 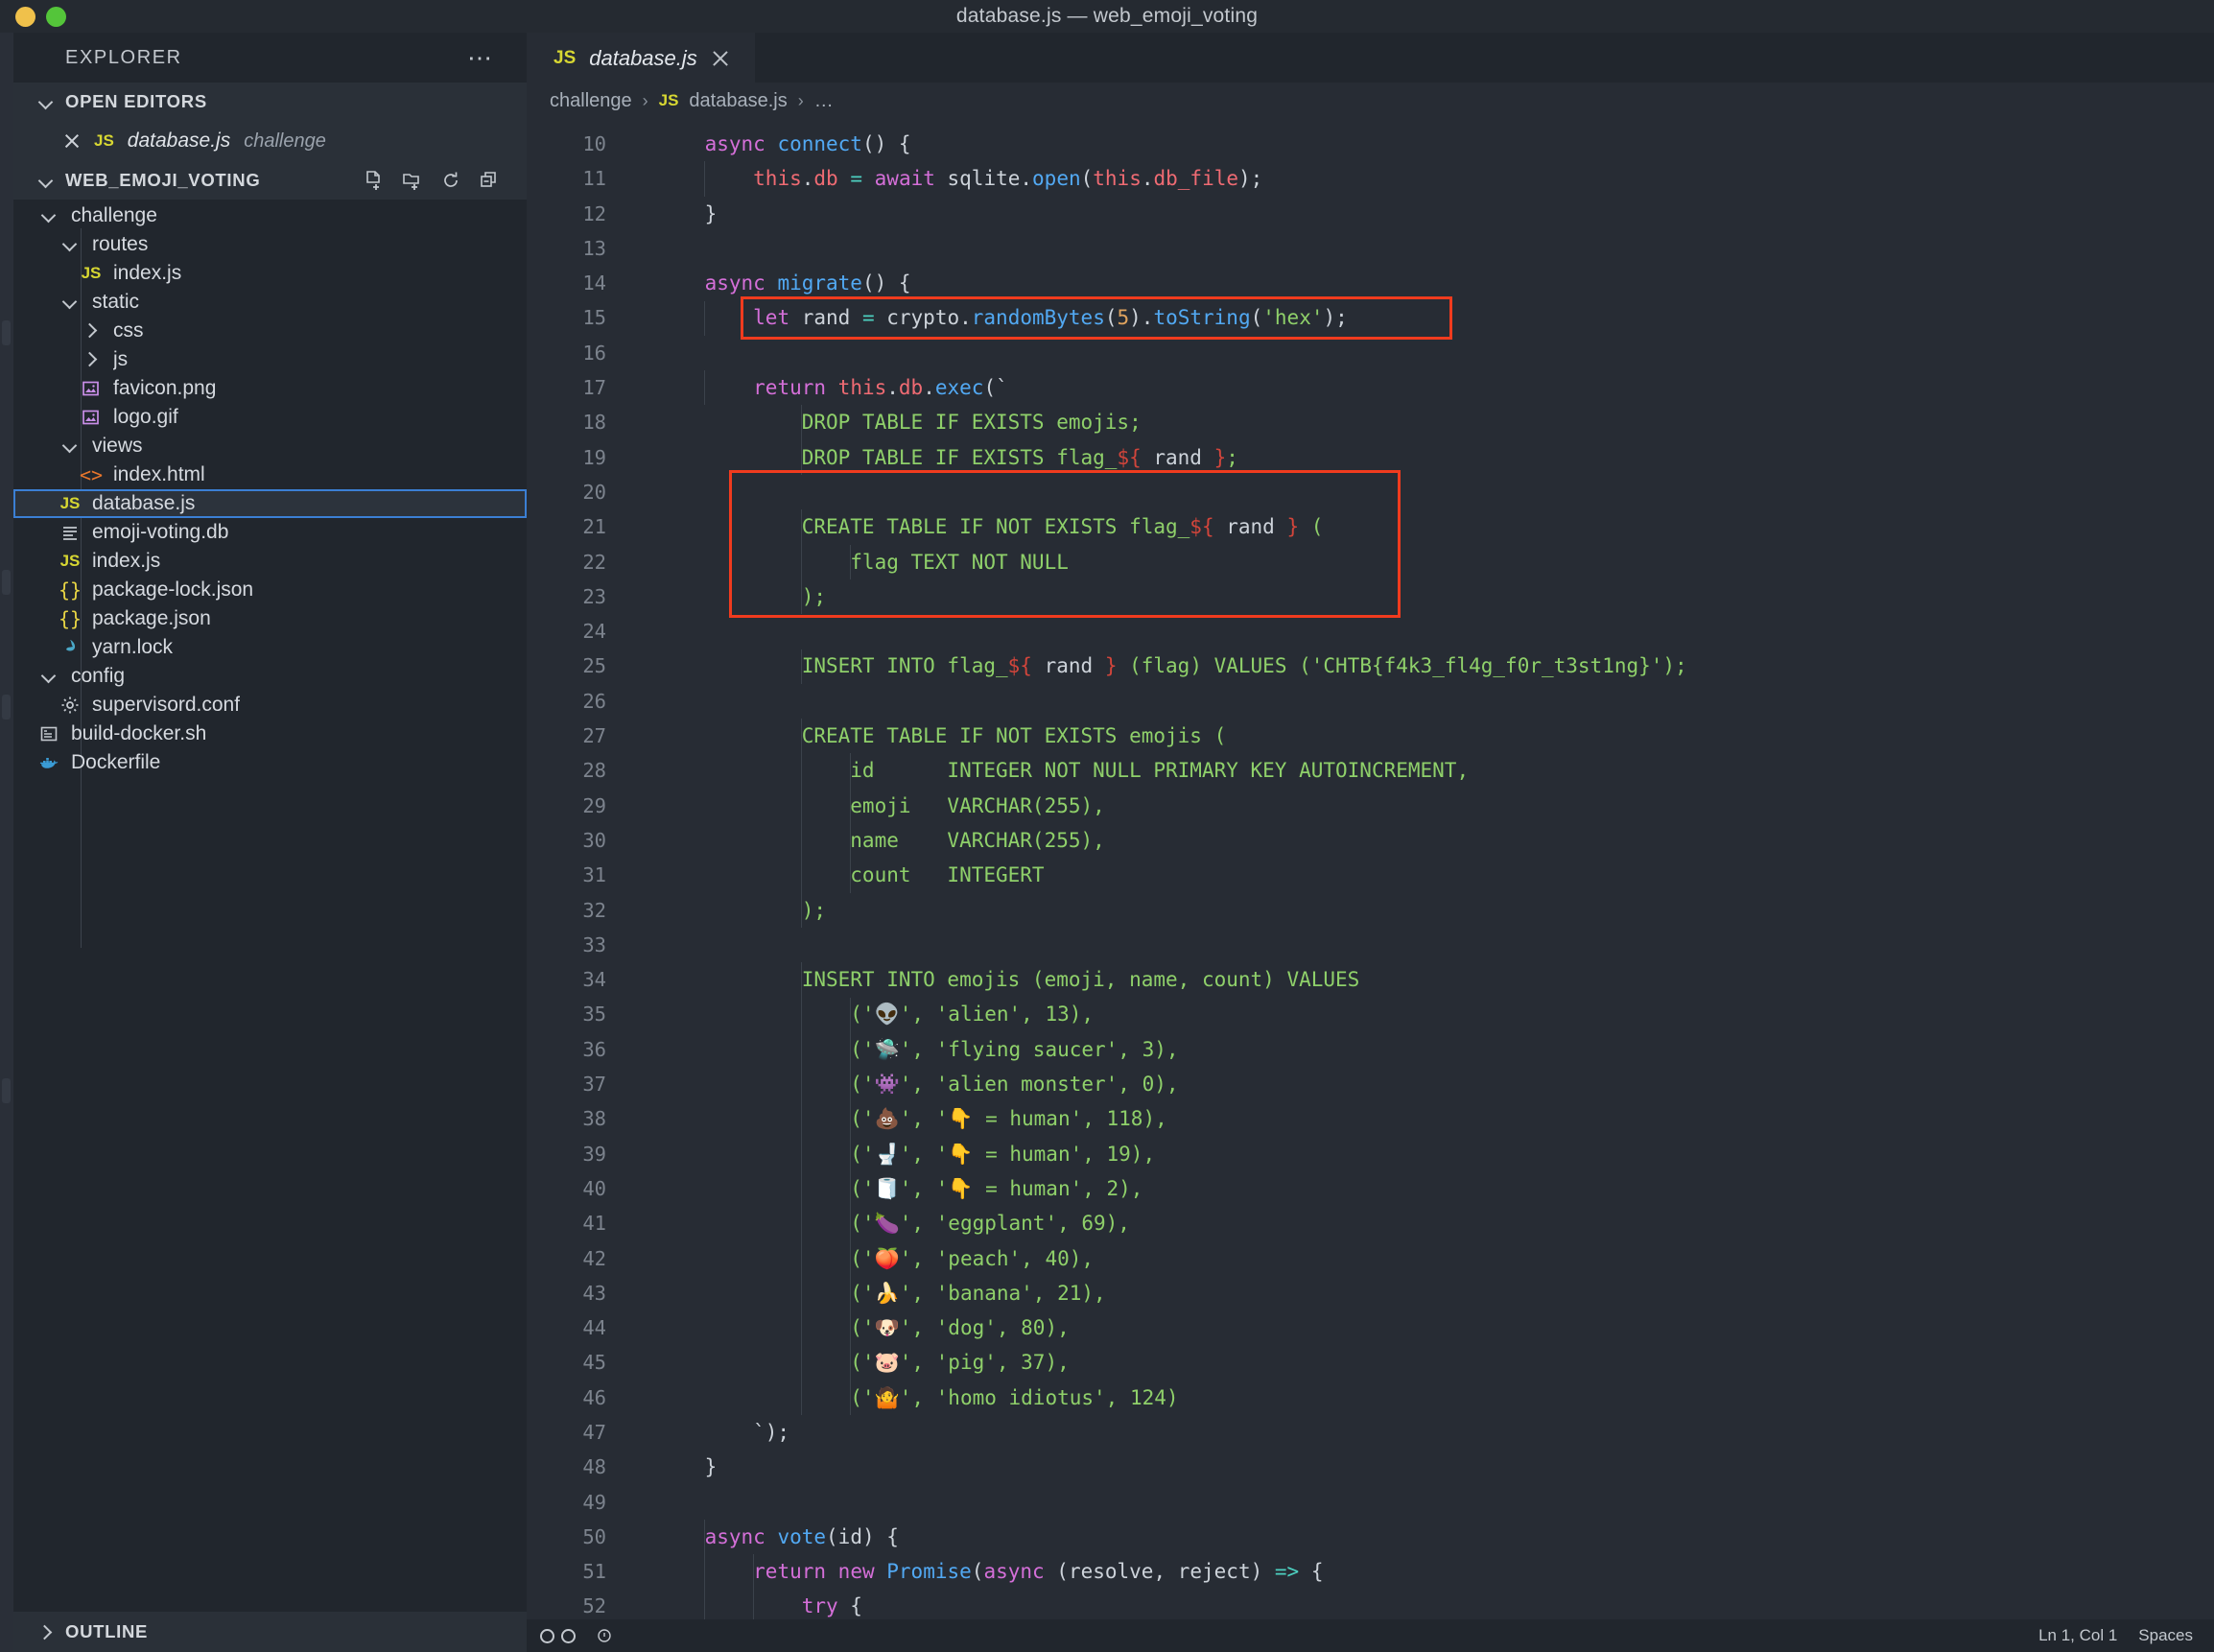 I want to click on code-line: ('💩', '👇 = human', 118),, so click(x=1435, y=1118).